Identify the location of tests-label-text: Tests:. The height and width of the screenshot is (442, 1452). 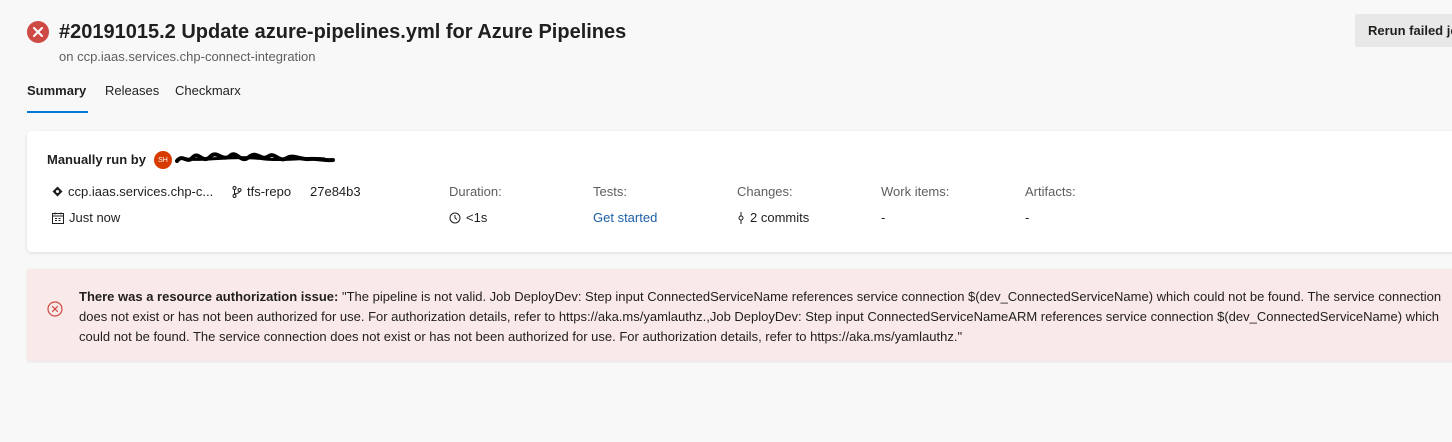
(610, 191).